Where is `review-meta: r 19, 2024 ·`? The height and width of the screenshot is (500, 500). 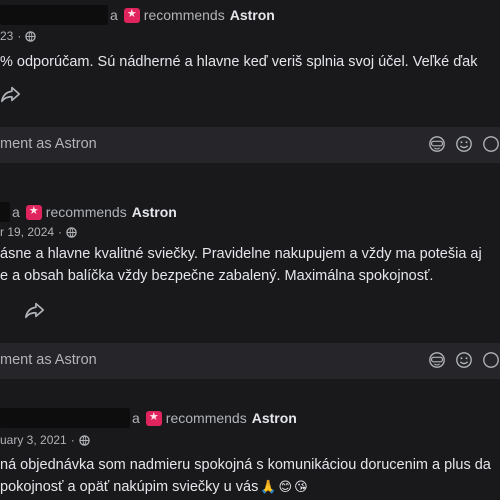 review-meta: r 19, 2024 · is located at coordinates (38, 232).